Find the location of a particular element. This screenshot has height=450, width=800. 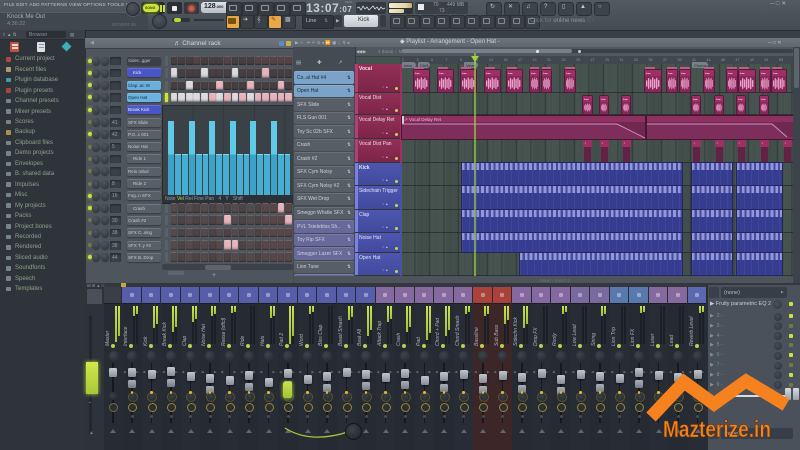

svg-text: Mazterize.in is located at coordinates (717, 429).